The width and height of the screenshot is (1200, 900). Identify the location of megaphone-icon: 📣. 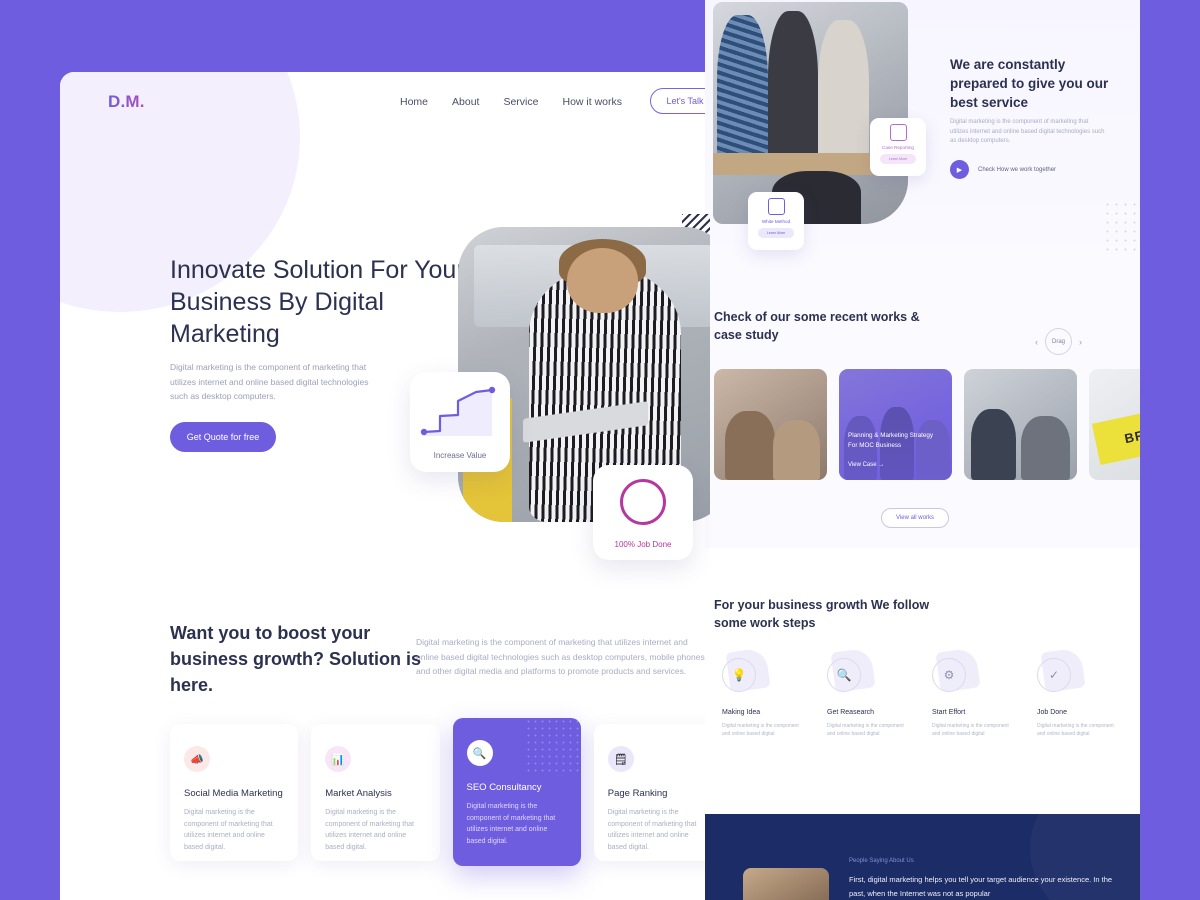
(197, 759).